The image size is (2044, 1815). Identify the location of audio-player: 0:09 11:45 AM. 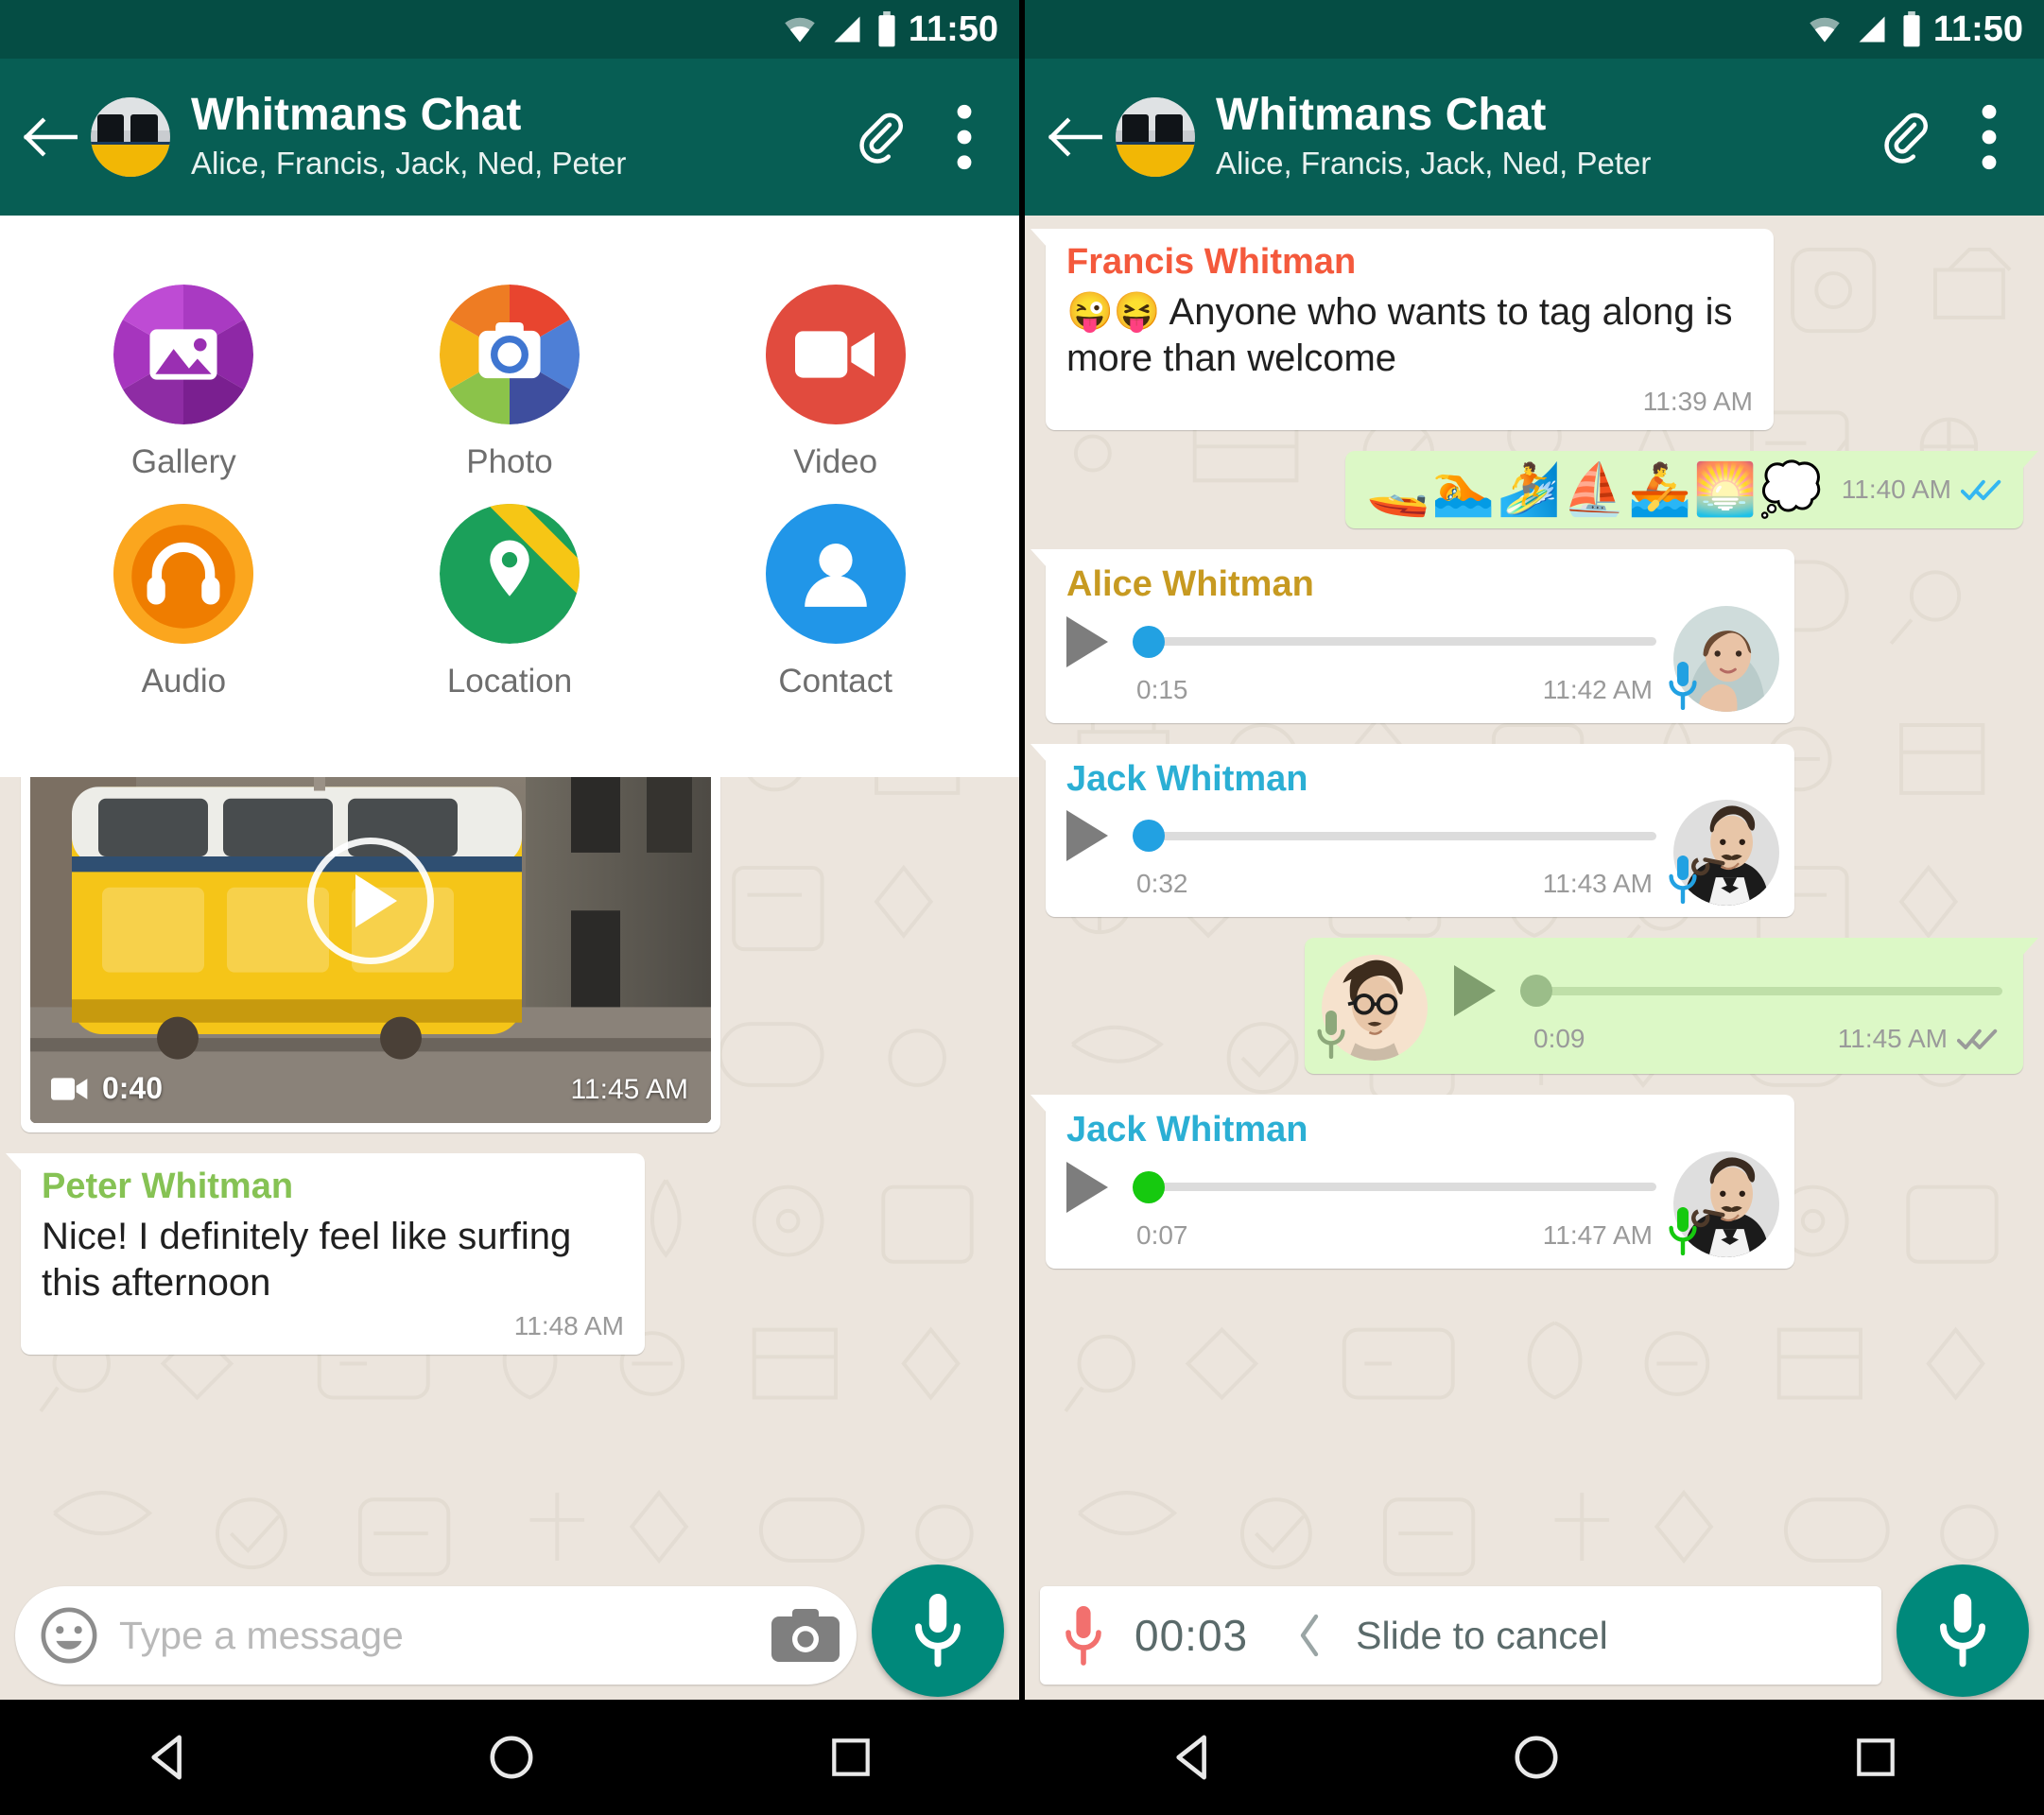
(1659, 1008).